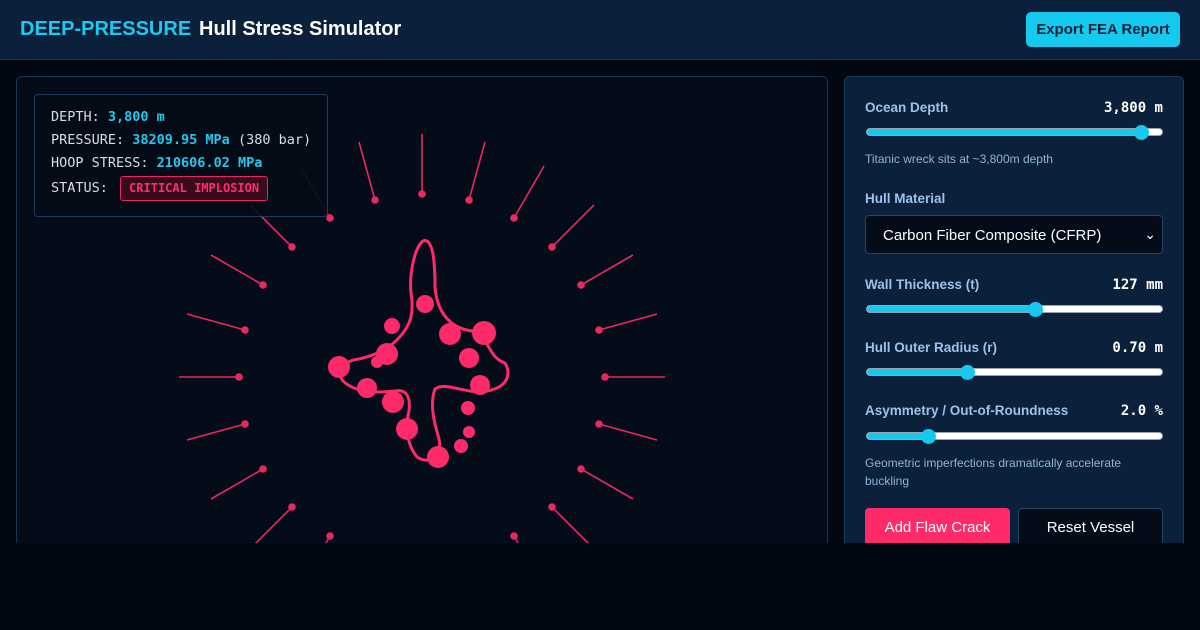 This screenshot has height=630, width=1200. What do you see at coordinates (929, 436) in the screenshot?
I see `asymmetry-slider-thumb` at bounding box center [929, 436].